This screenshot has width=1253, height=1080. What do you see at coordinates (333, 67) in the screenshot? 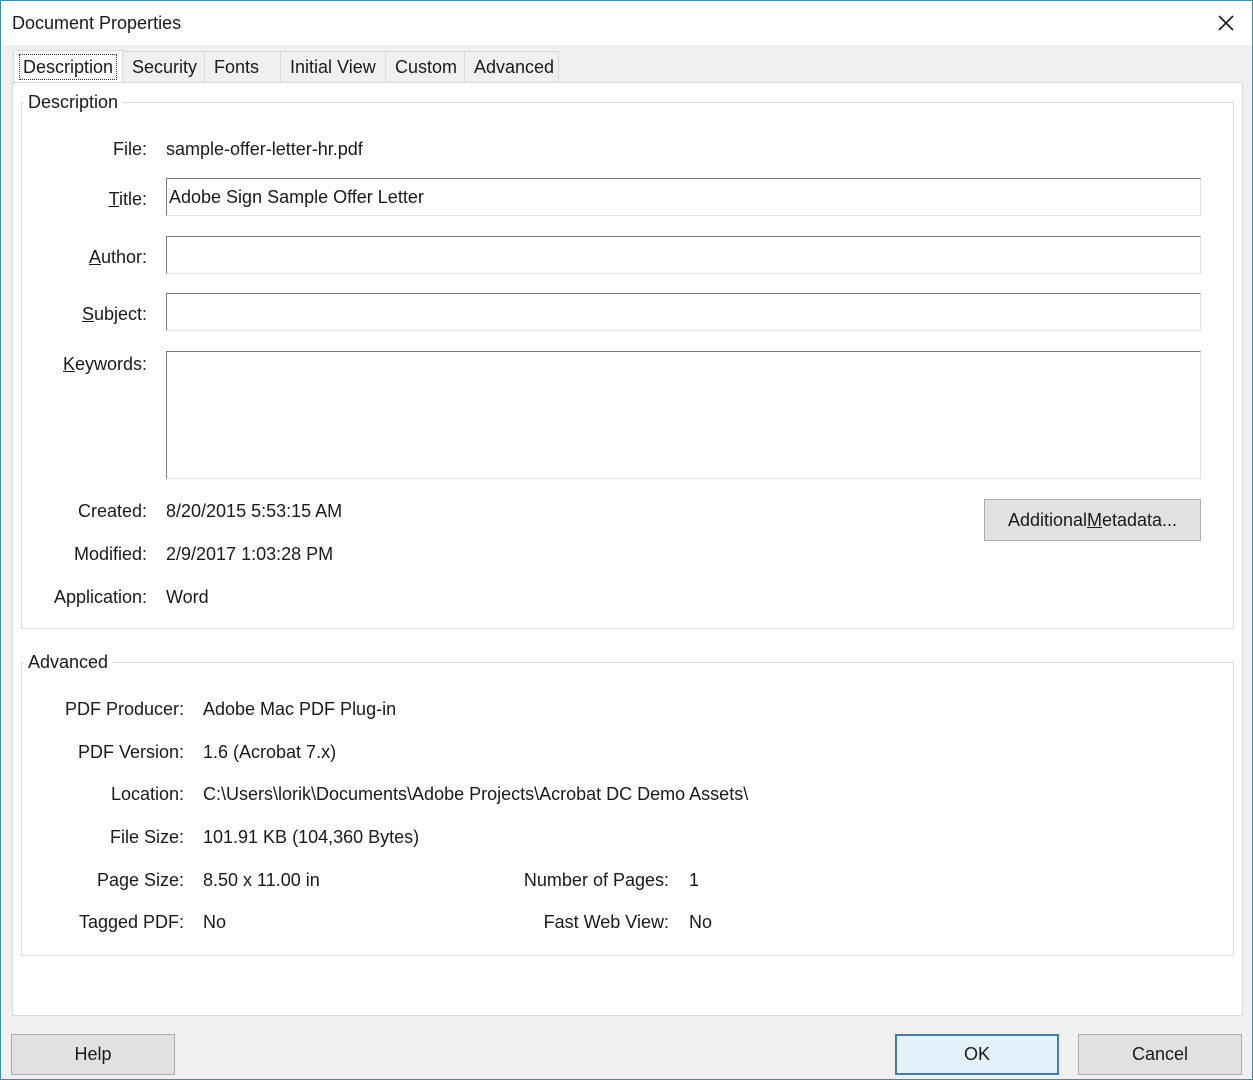
I see `tab-initial-view: Initial View` at bounding box center [333, 67].